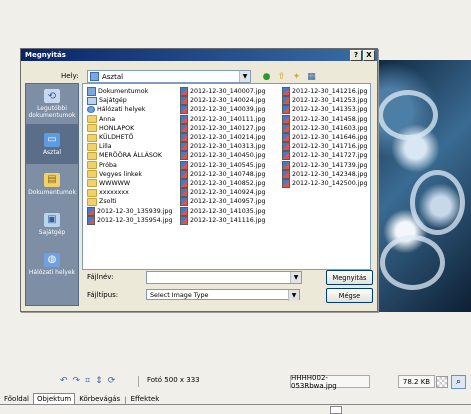  Describe the element at coordinates (311, 76) in the screenshot. I see `view-menu-icon: ▦` at that location.